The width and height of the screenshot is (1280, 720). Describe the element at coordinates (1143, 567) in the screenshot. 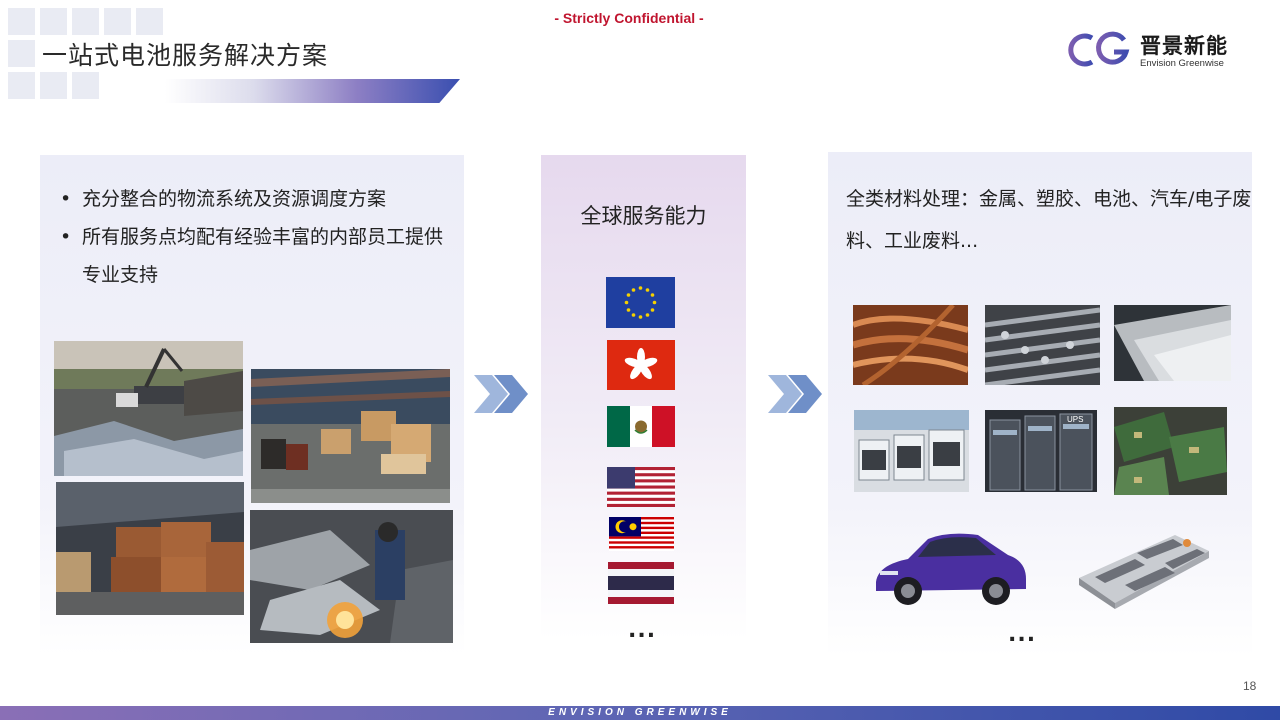

I see `battery-pack-photo` at that location.